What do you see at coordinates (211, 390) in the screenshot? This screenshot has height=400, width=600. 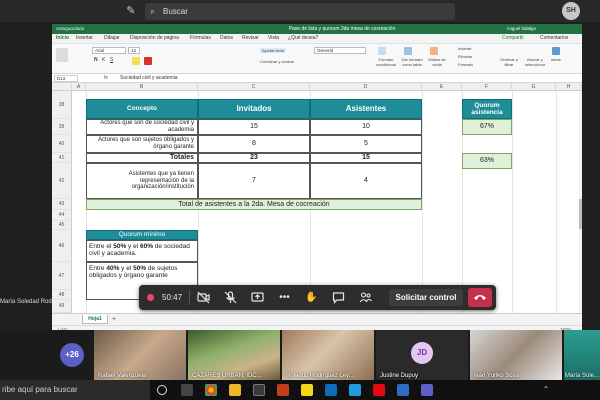 I see `chrome-icon` at bounding box center [211, 390].